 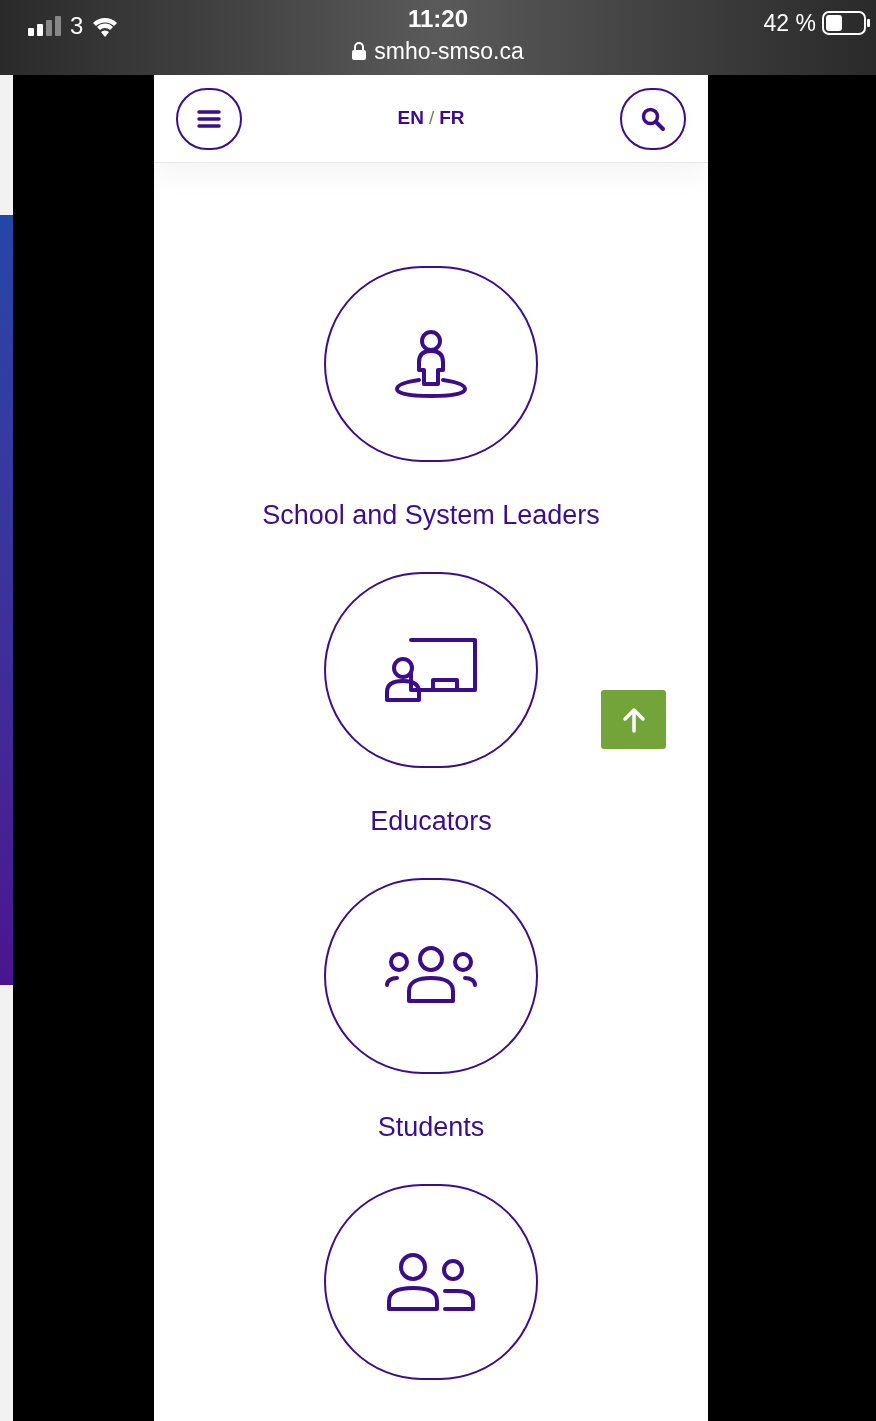 What do you see at coordinates (431, 1127) in the screenshot?
I see `audience-link: Students` at bounding box center [431, 1127].